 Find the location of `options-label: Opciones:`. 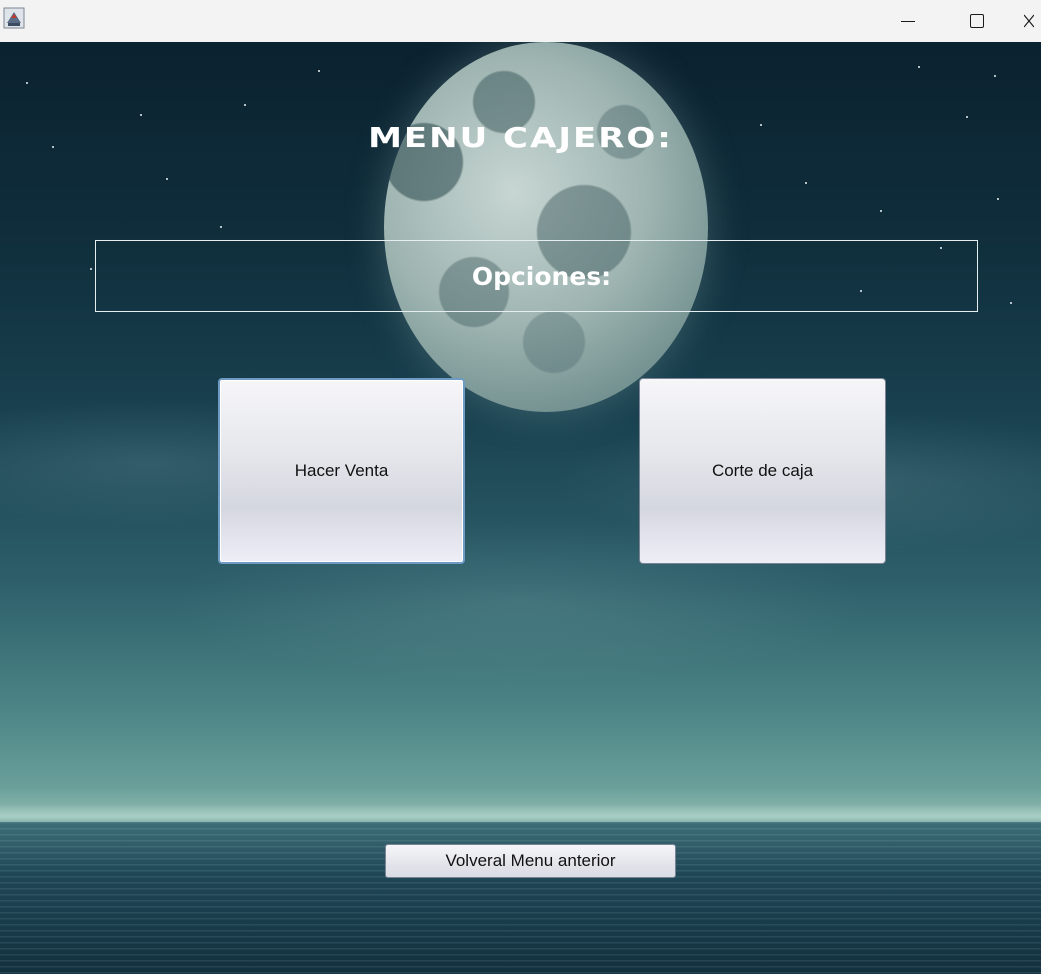

options-label: Opciones: is located at coordinates (541, 276).